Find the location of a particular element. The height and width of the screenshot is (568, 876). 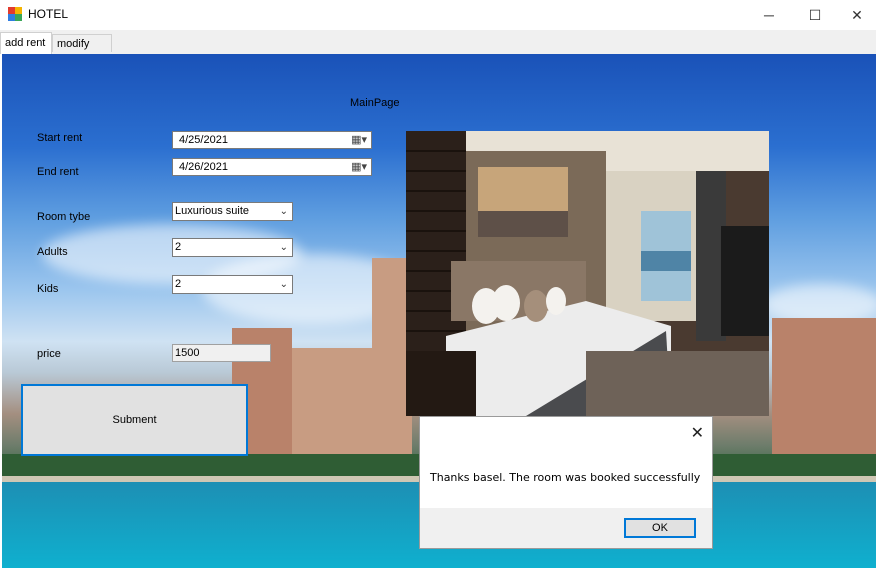

kids-label: Kids is located at coordinates (48, 289).